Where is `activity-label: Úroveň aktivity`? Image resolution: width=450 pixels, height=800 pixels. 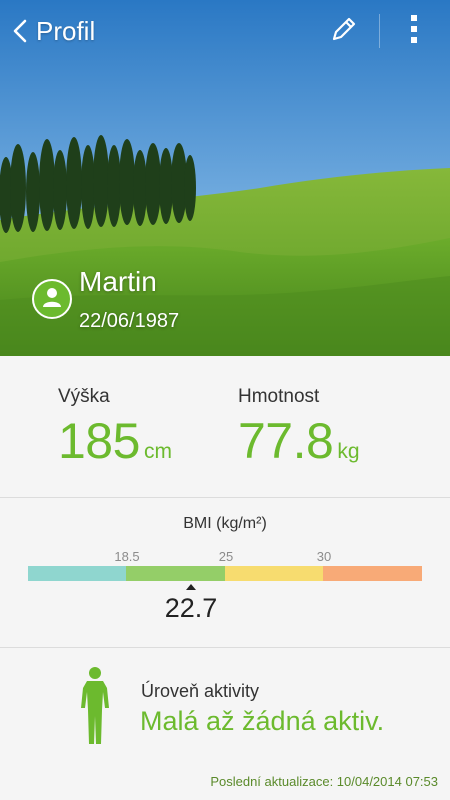
activity-label: Úroveň aktivity is located at coordinates (200, 691).